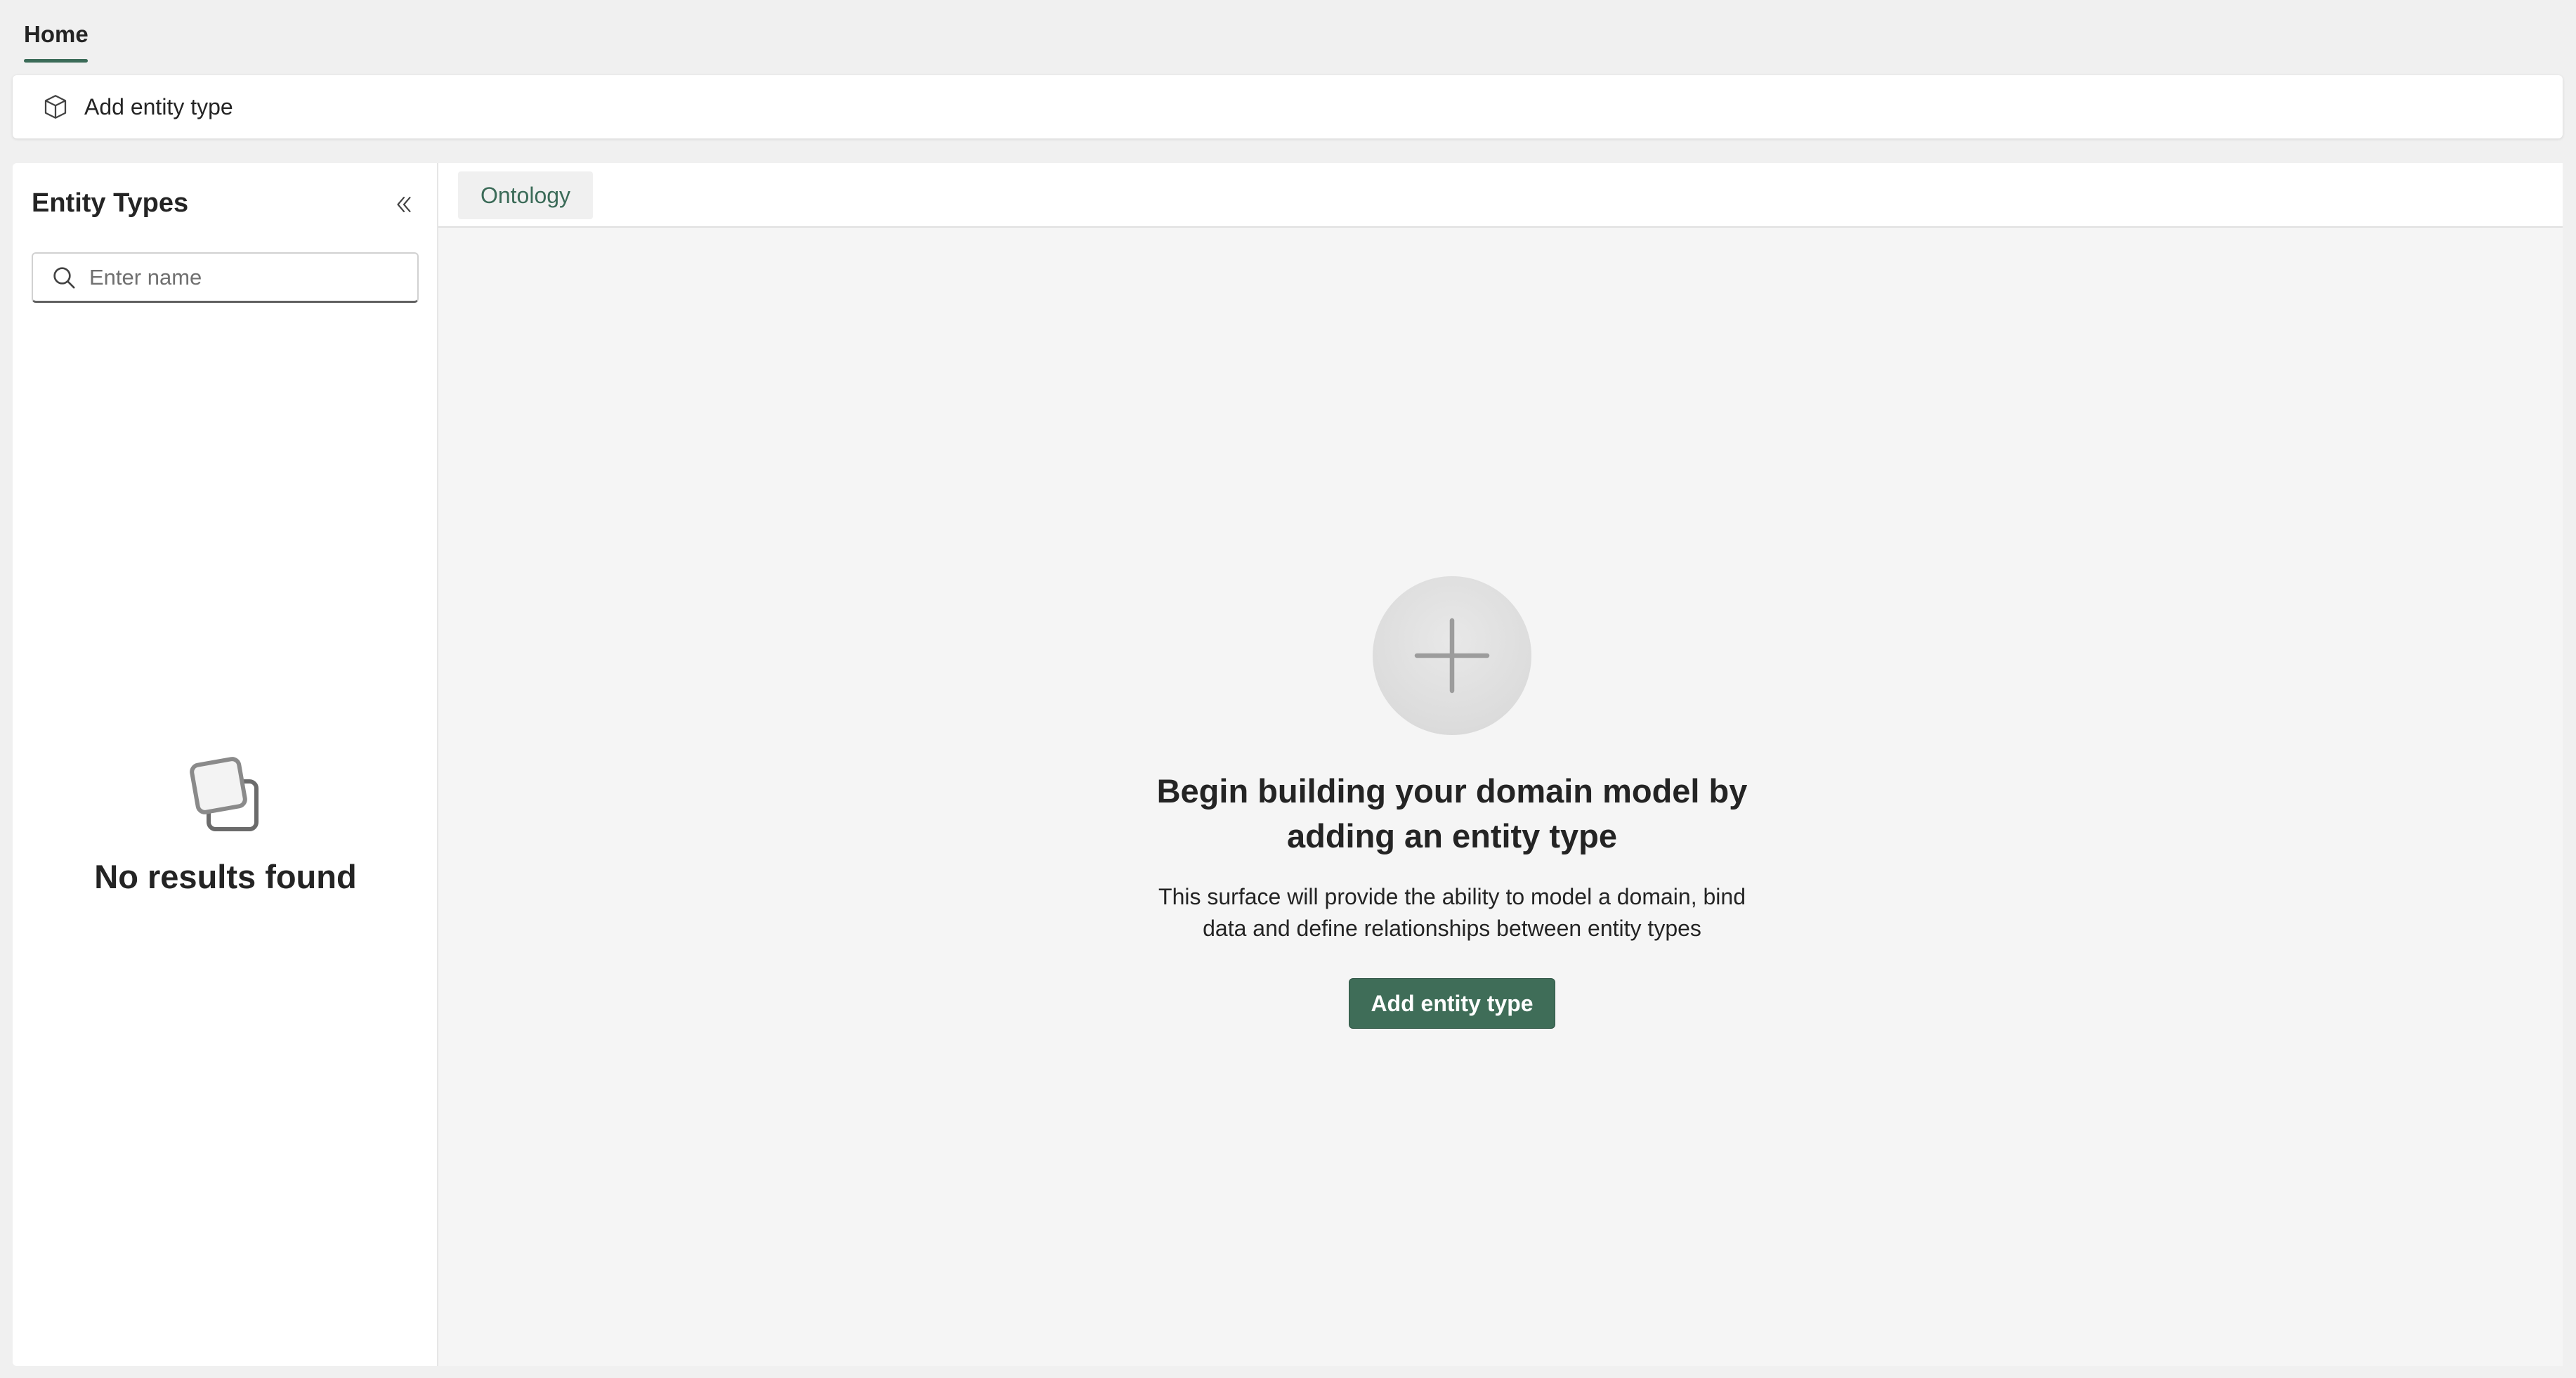 The height and width of the screenshot is (1378, 2576). I want to click on tab-home: Home, so click(57, 38).